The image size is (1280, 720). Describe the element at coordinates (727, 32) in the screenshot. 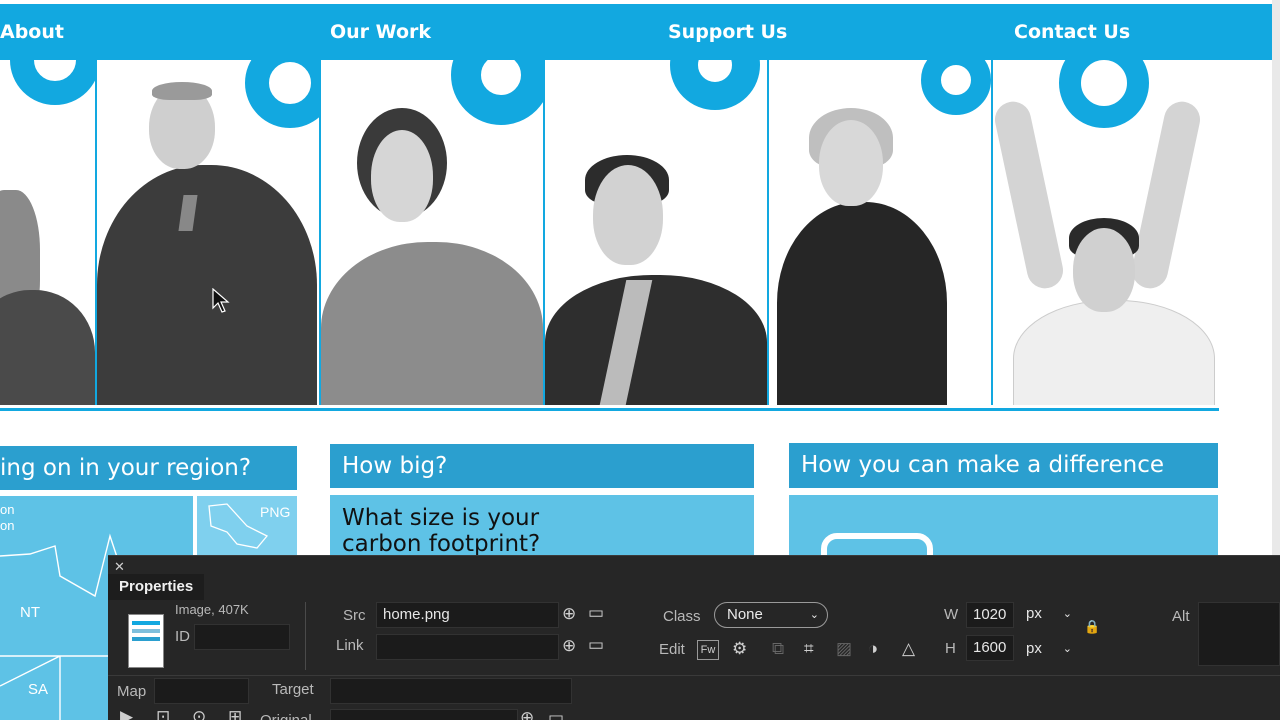

I see `nav-support-us: Support Us` at that location.